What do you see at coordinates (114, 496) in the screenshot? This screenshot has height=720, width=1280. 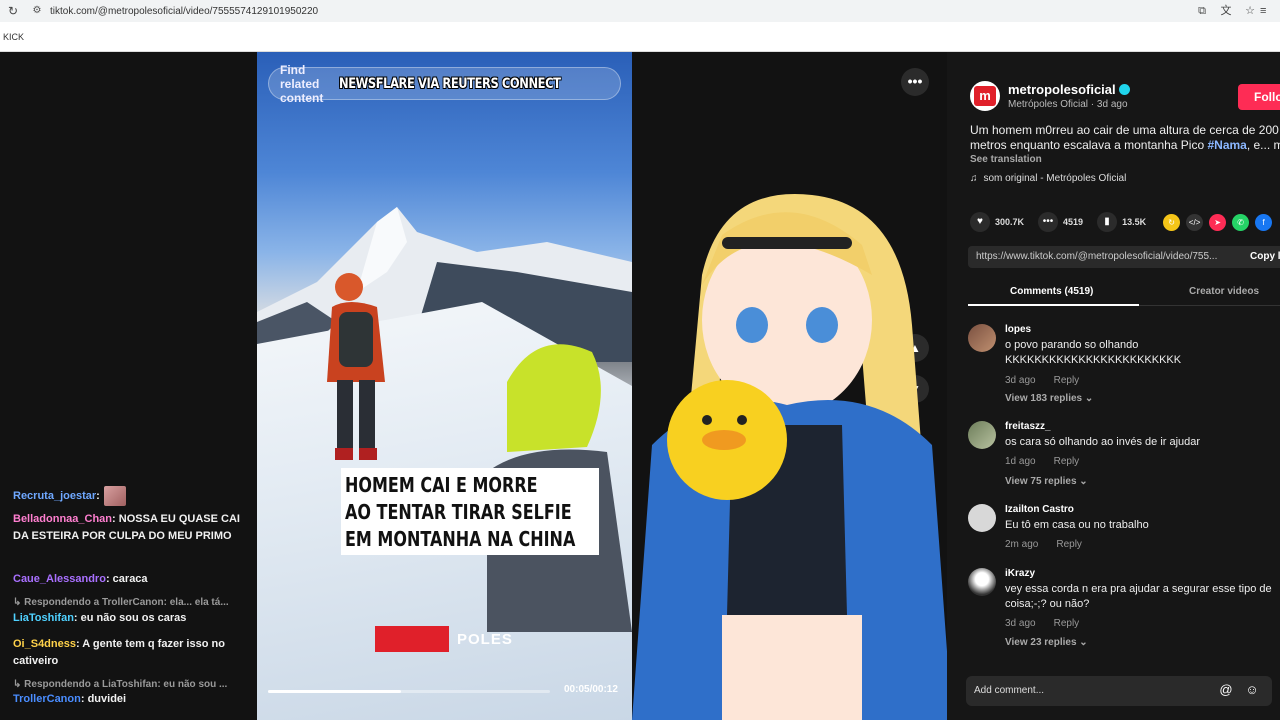 I see `emote-icon` at bounding box center [114, 496].